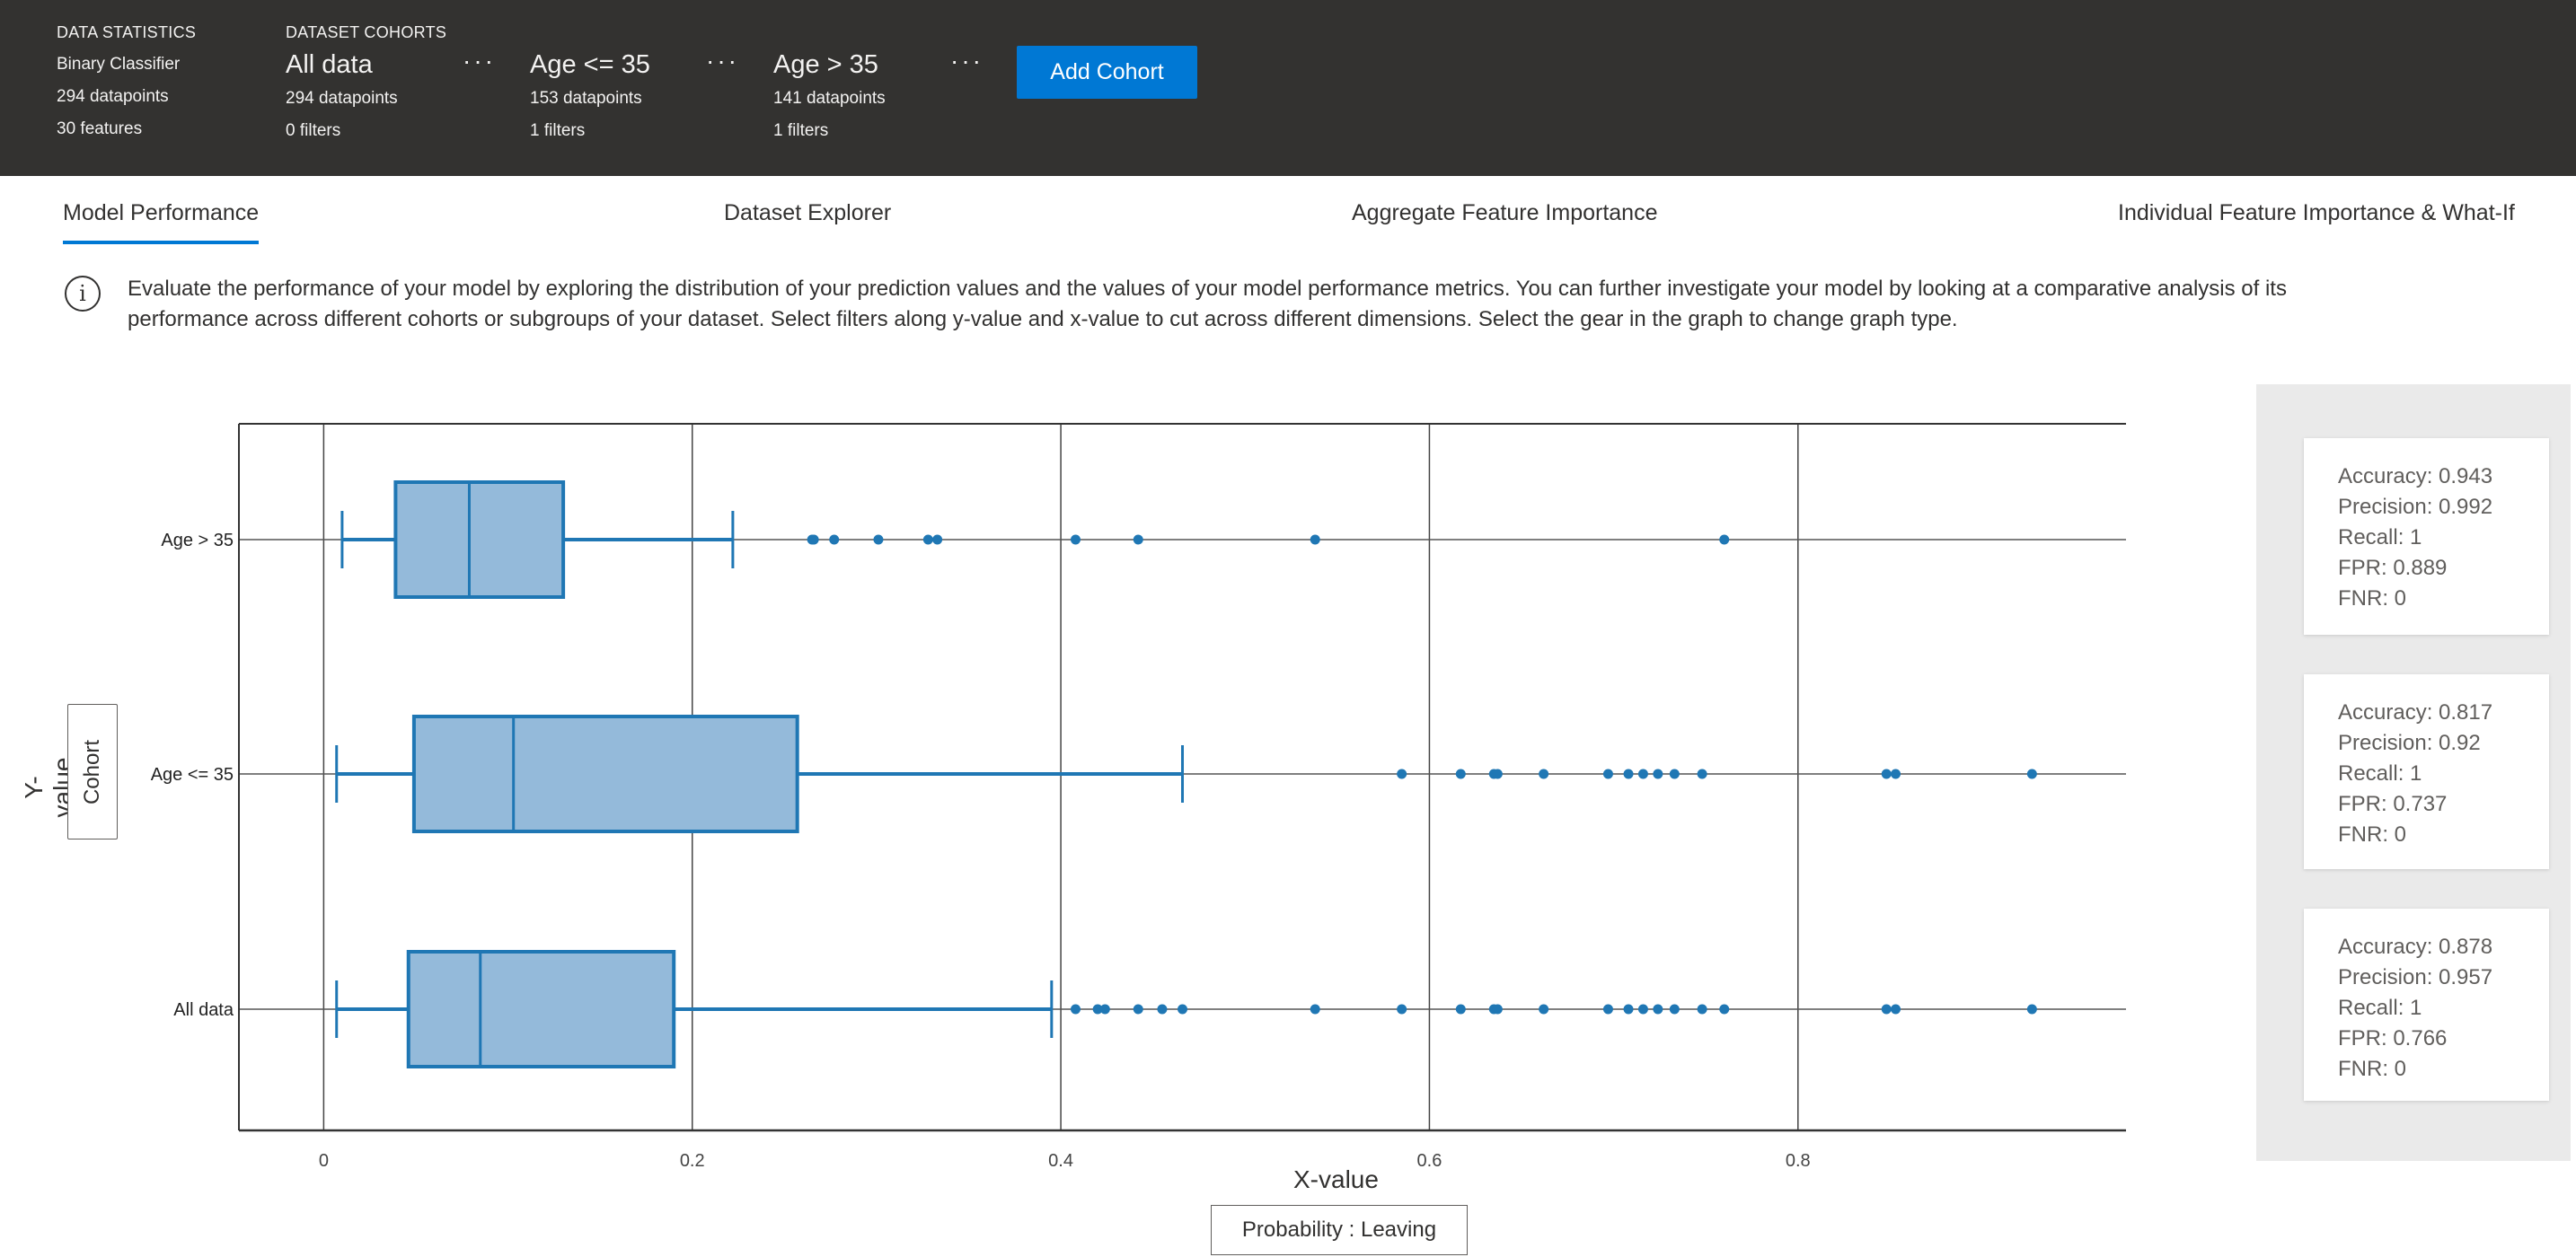 The width and height of the screenshot is (2576, 1257). What do you see at coordinates (1798, 1161) in the screenshot?
I see `x-tick-label: 0.8` at bounding box center [1798, 1161].